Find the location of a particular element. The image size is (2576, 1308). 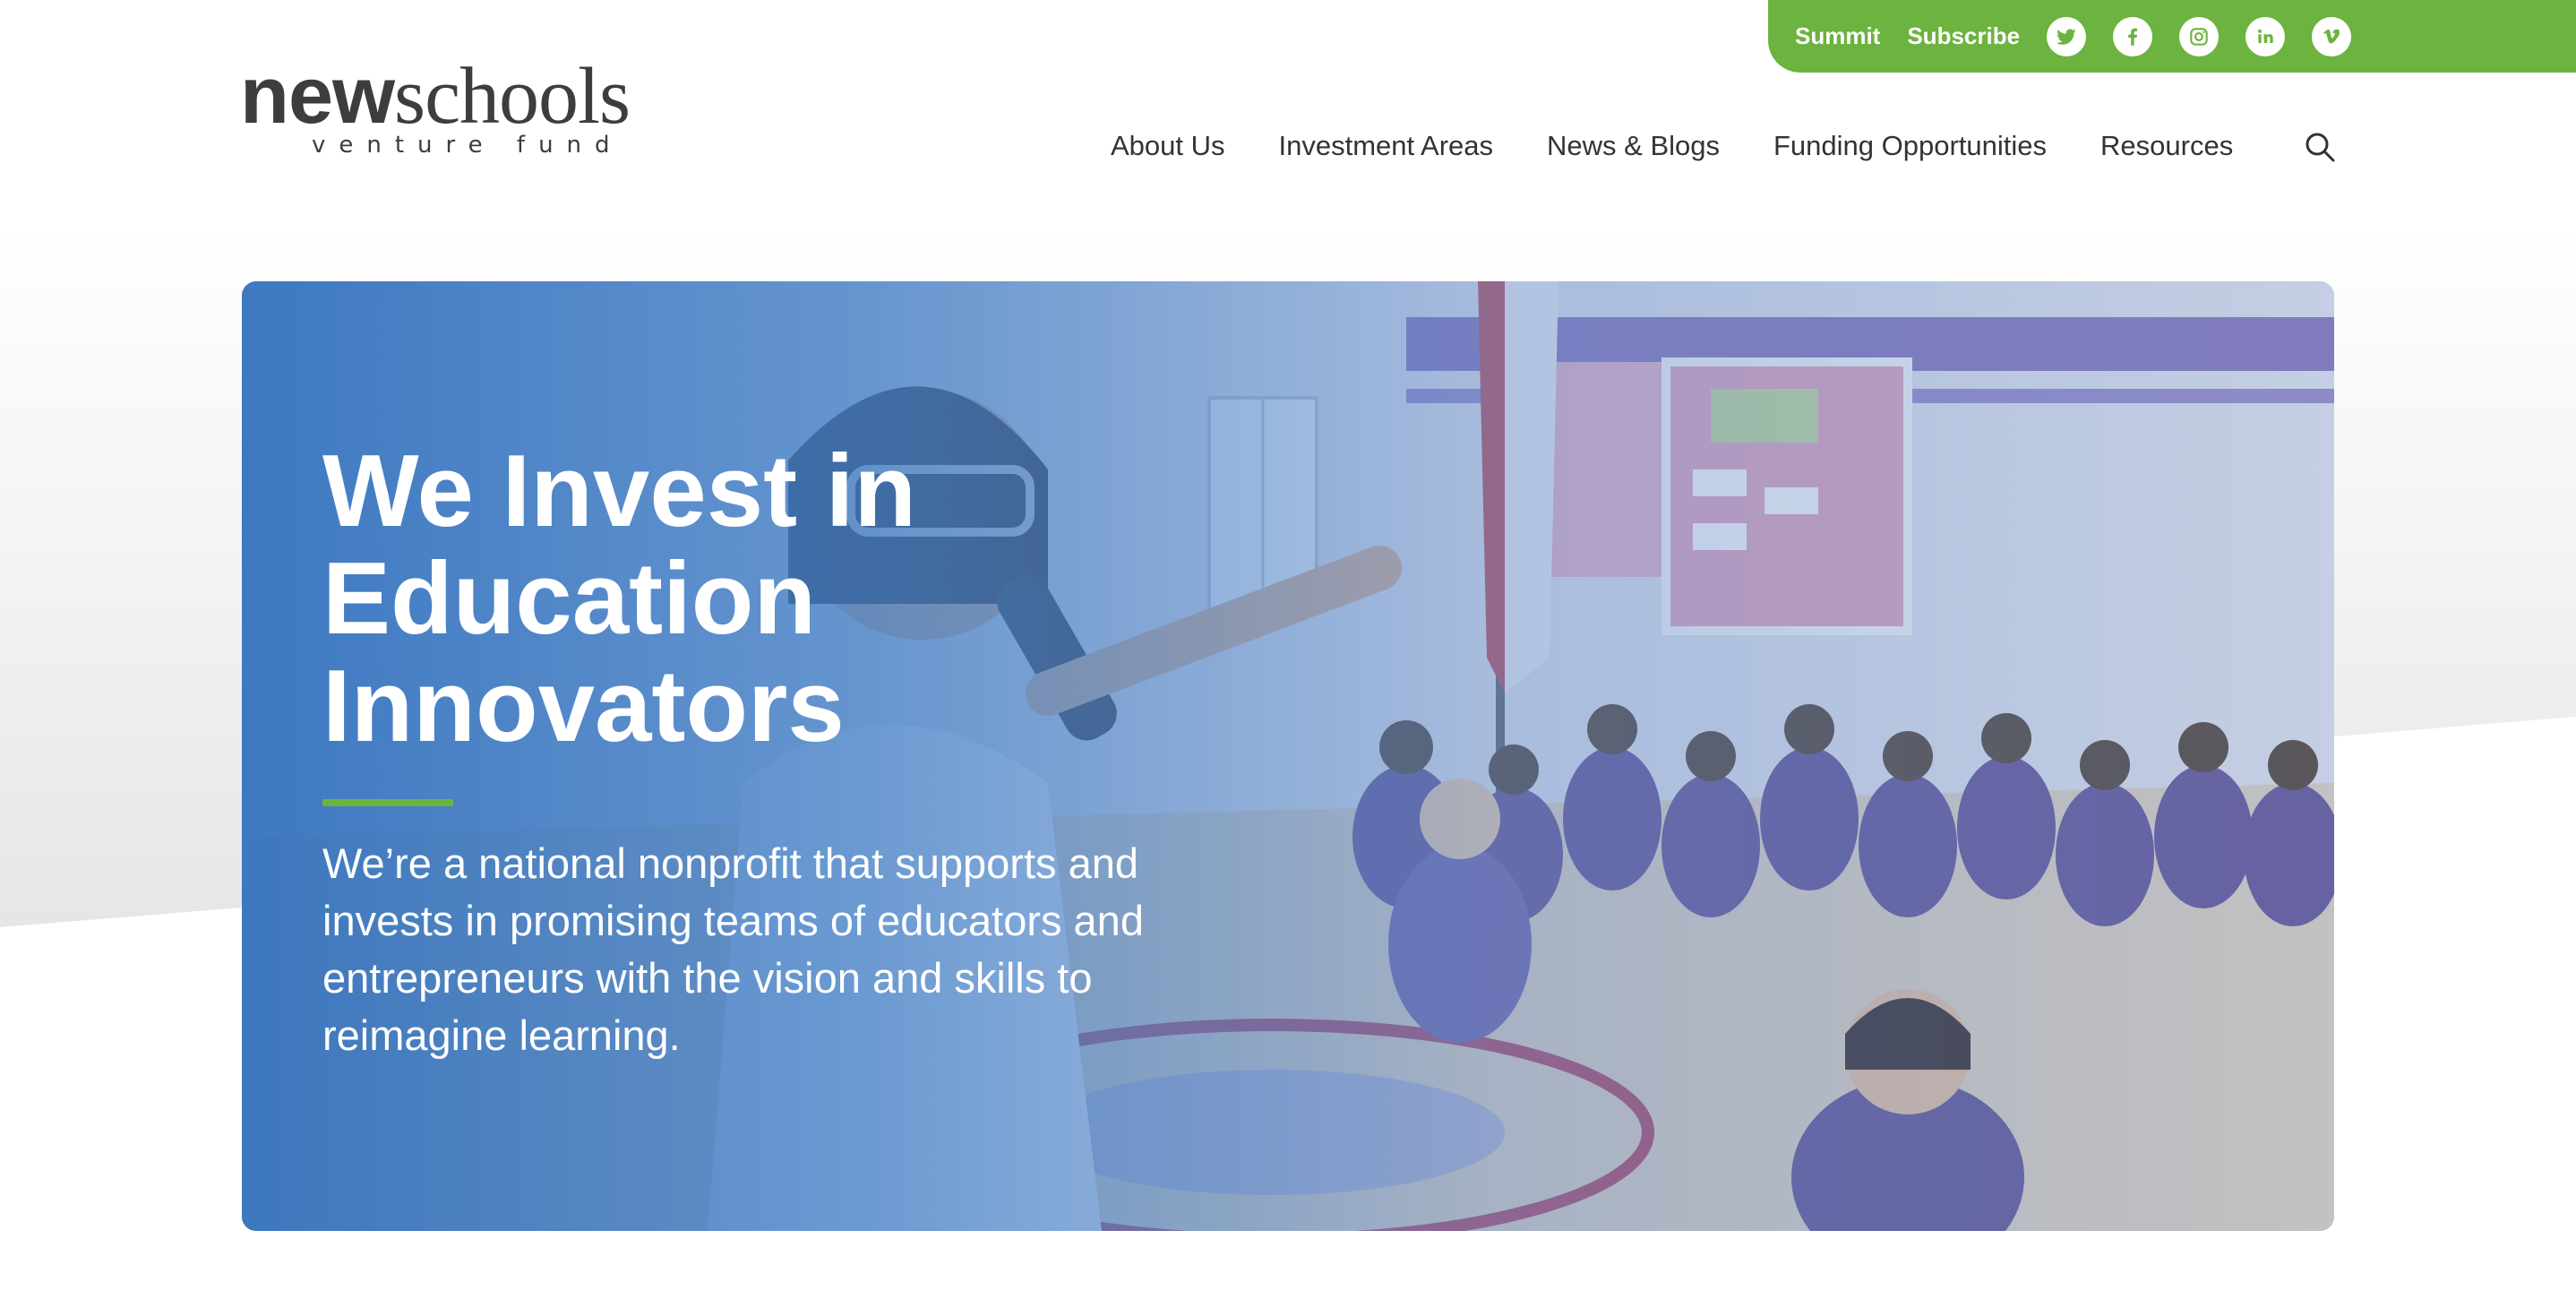

hero-title: We Invest in Education Innovators is located at coordinates (619, 599).